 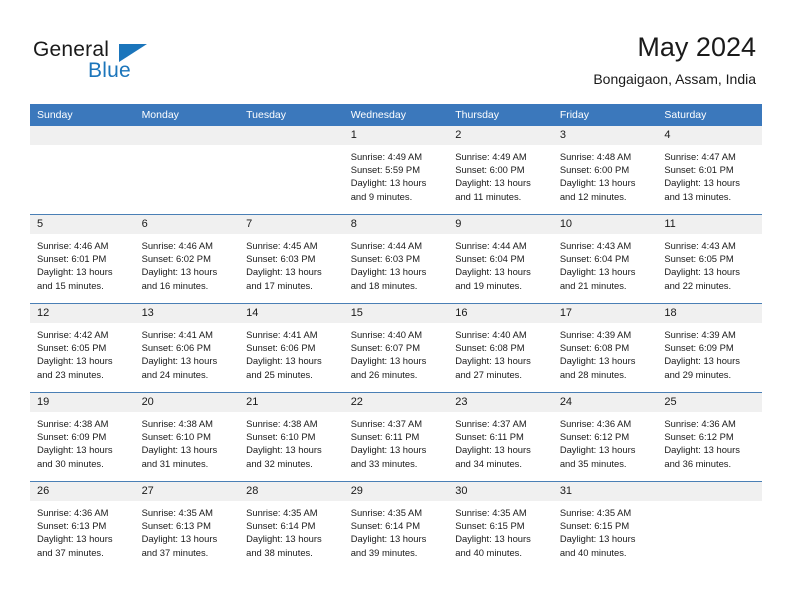 I want to click on day-number: 9, so click(x=500, y=224).